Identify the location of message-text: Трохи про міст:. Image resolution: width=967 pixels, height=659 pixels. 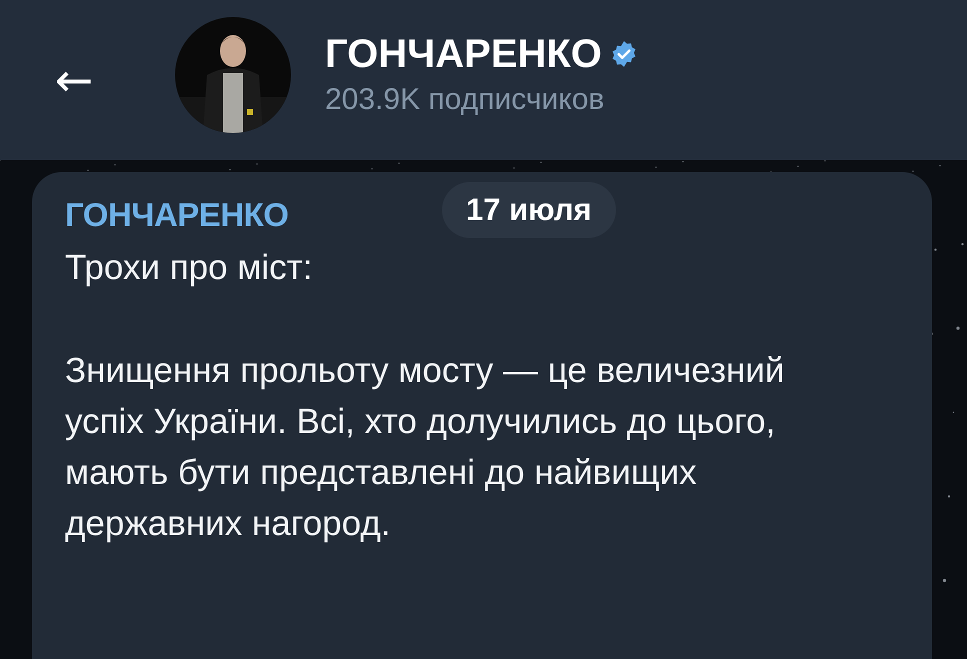
(189, 268).